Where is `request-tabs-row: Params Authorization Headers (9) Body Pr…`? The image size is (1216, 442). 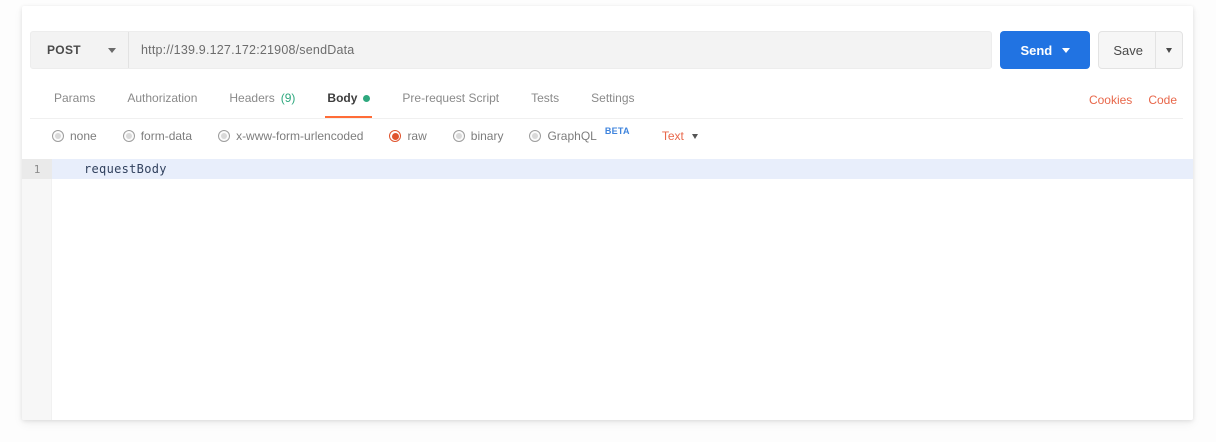 request-tabs-row: Params Authorization Headers (9) Body Pr… is located at coordinates (606, 100).